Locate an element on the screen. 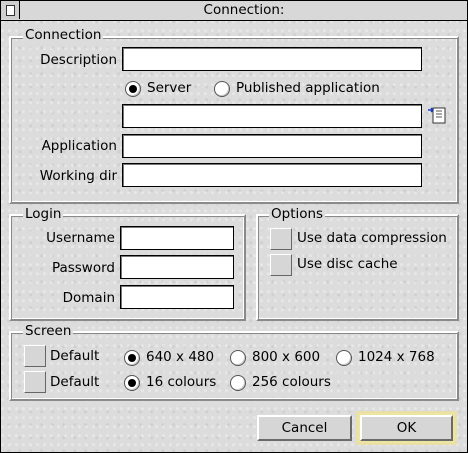  use-disc-cache-label: Use disc cache is located at coordinates (347, 264).